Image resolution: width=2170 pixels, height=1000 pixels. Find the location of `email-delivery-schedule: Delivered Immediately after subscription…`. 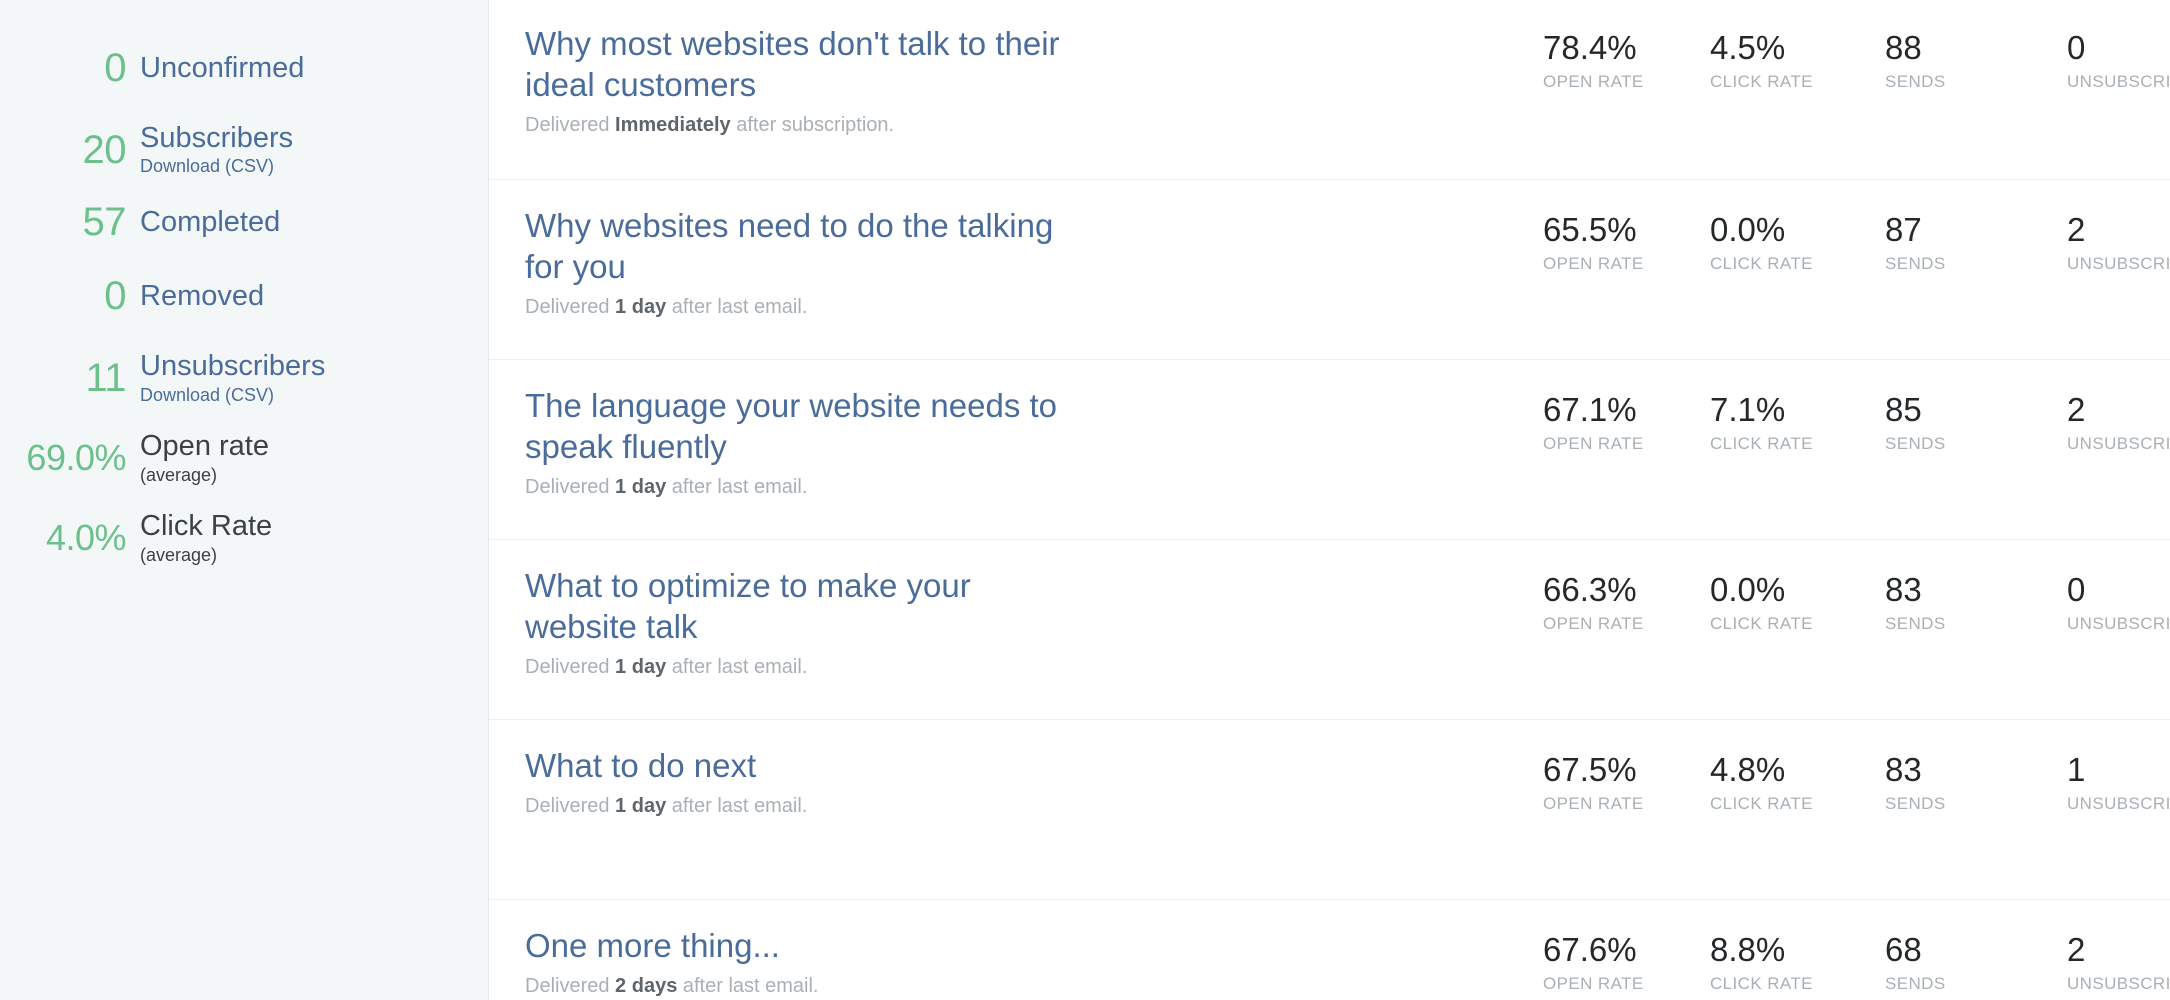

email-delivery-schedule: Delivered Immediately after subscription… is located at coordinates (1015, 125).